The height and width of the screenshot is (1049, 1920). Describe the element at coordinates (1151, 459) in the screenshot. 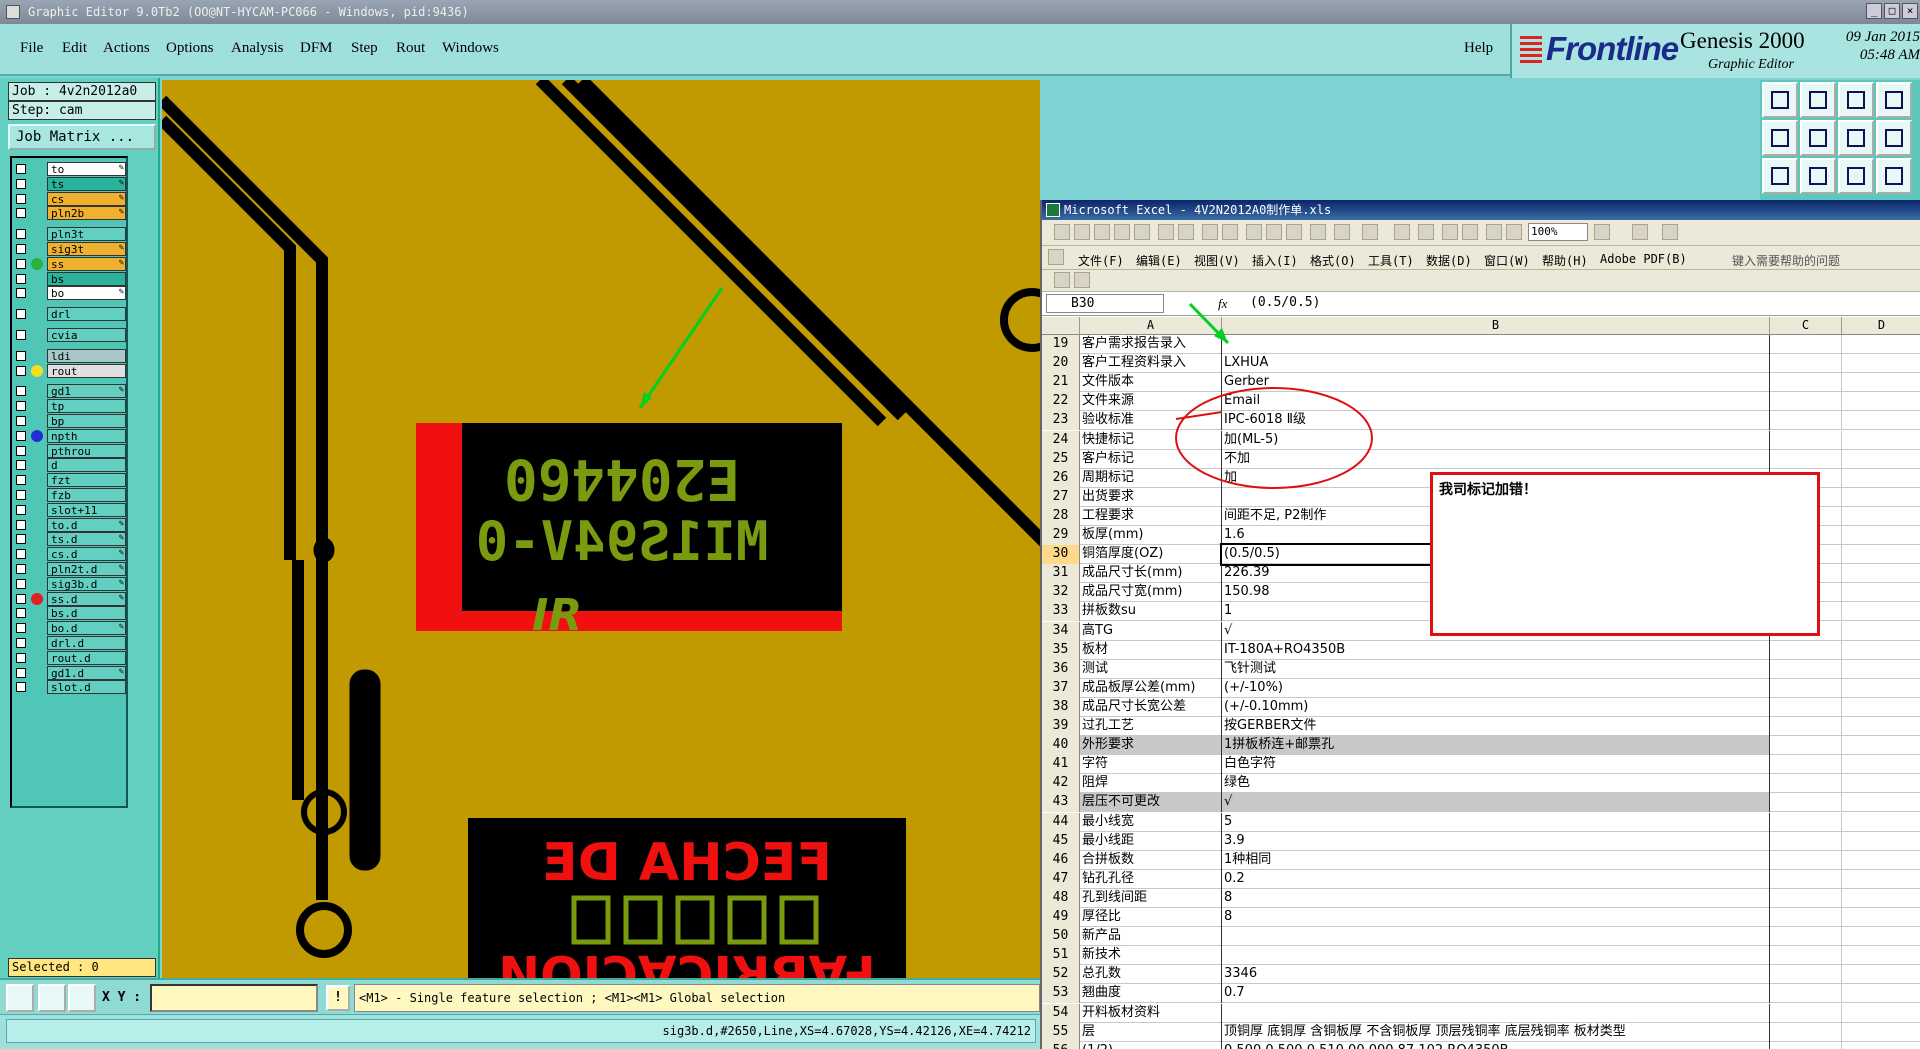

I see `cell-a: 客户标记` at that location.